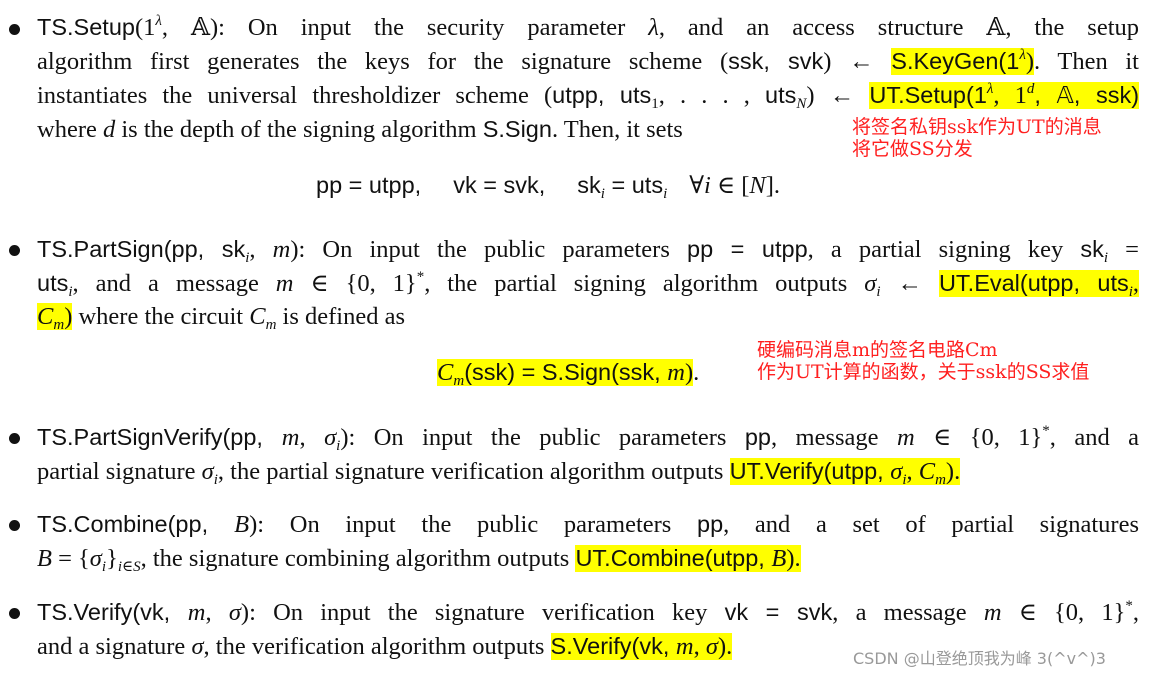  Describe the element at coordinates (589, 185) in the screenshot. I see `math: sk` at that location.